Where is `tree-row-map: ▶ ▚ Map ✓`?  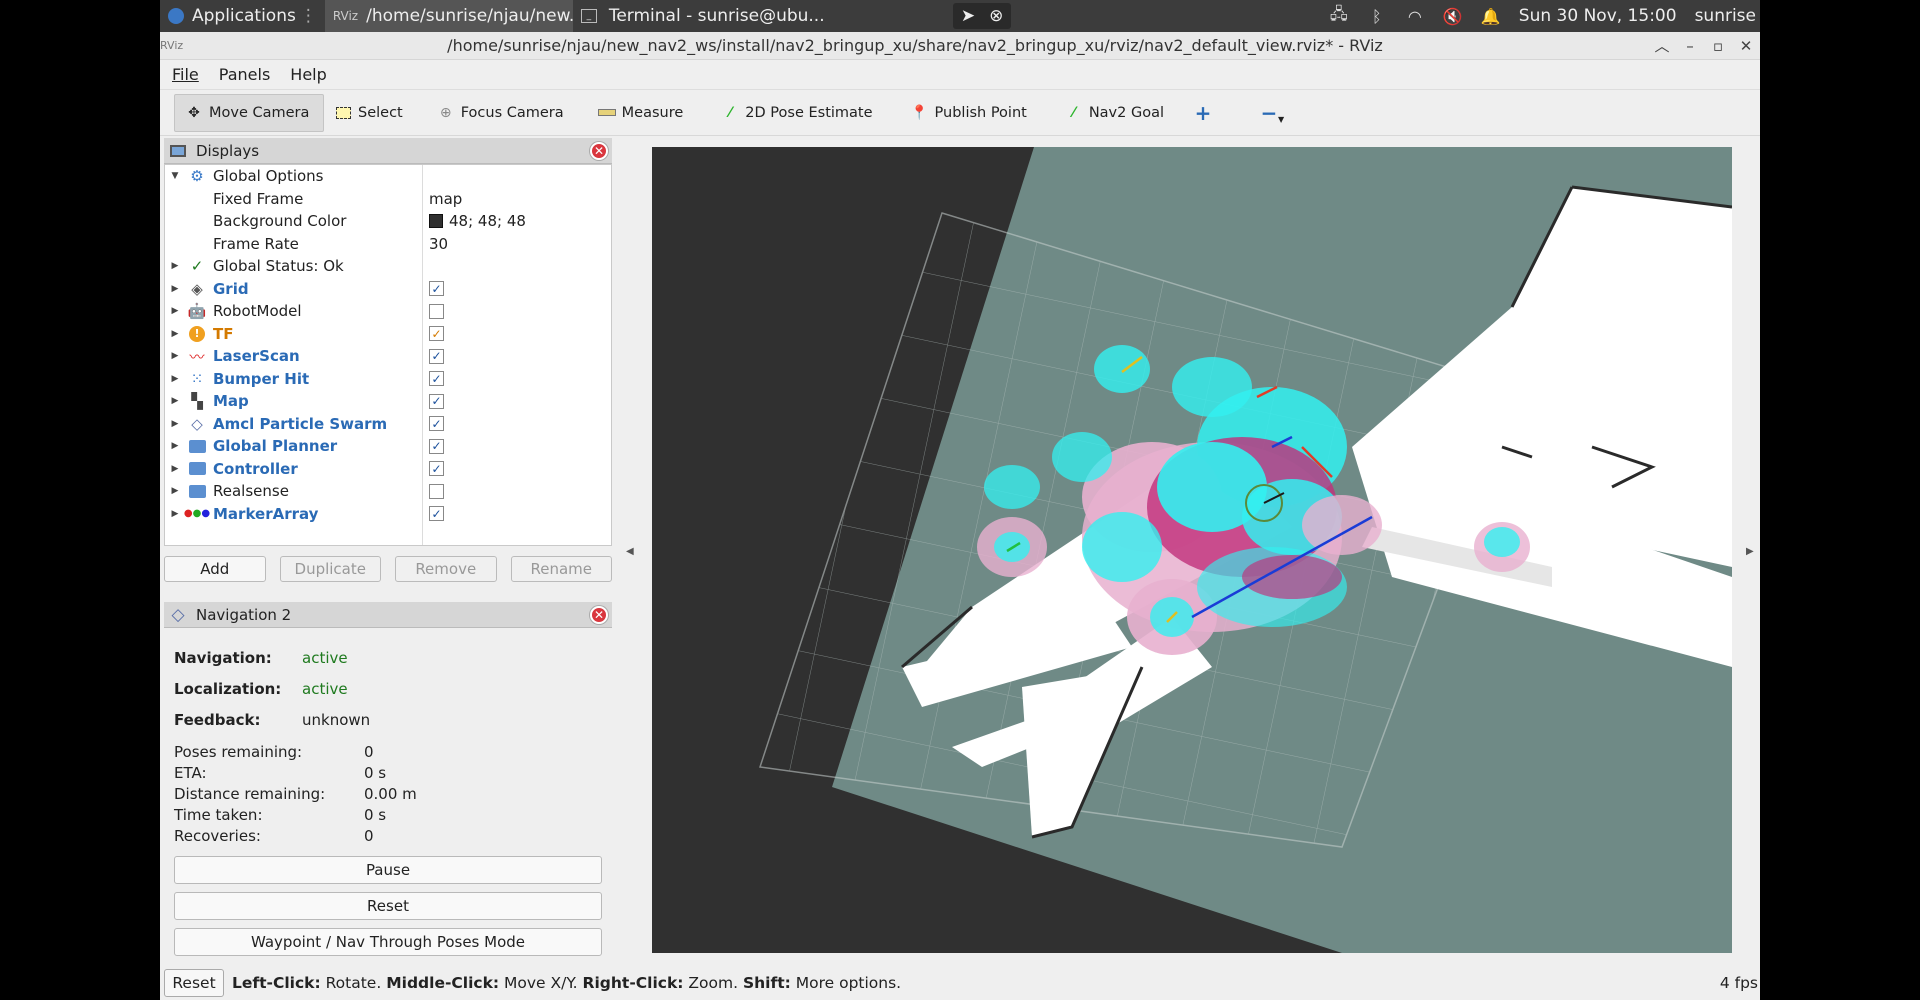
tree-row-map: ▶ ▚ Map ✓ is located at coordinates (388, 401).